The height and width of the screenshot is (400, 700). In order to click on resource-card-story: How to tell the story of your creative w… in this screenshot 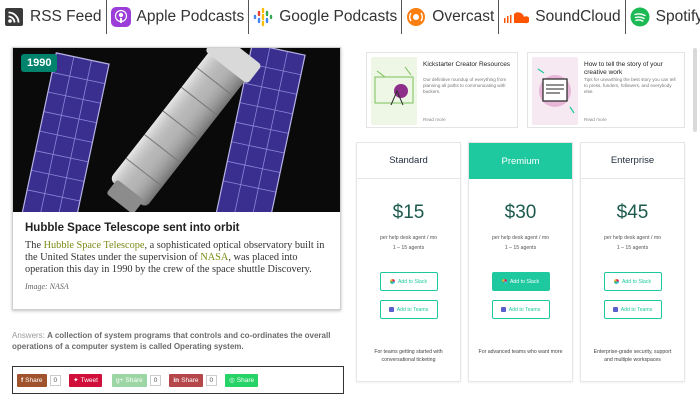, I will do `click(606, 90)`.